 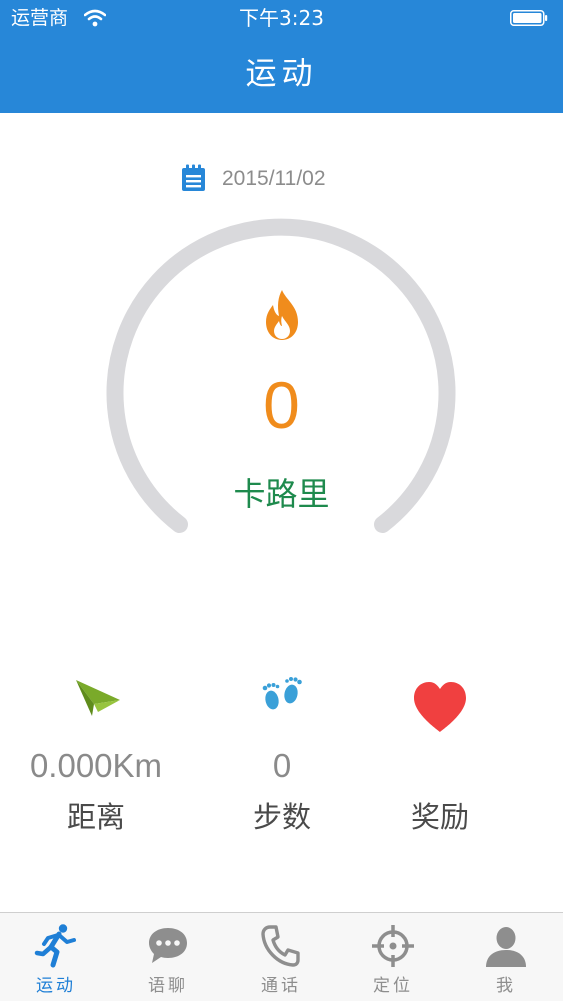 I want to click on steps-label: 步数, so click(x=281, y=817).